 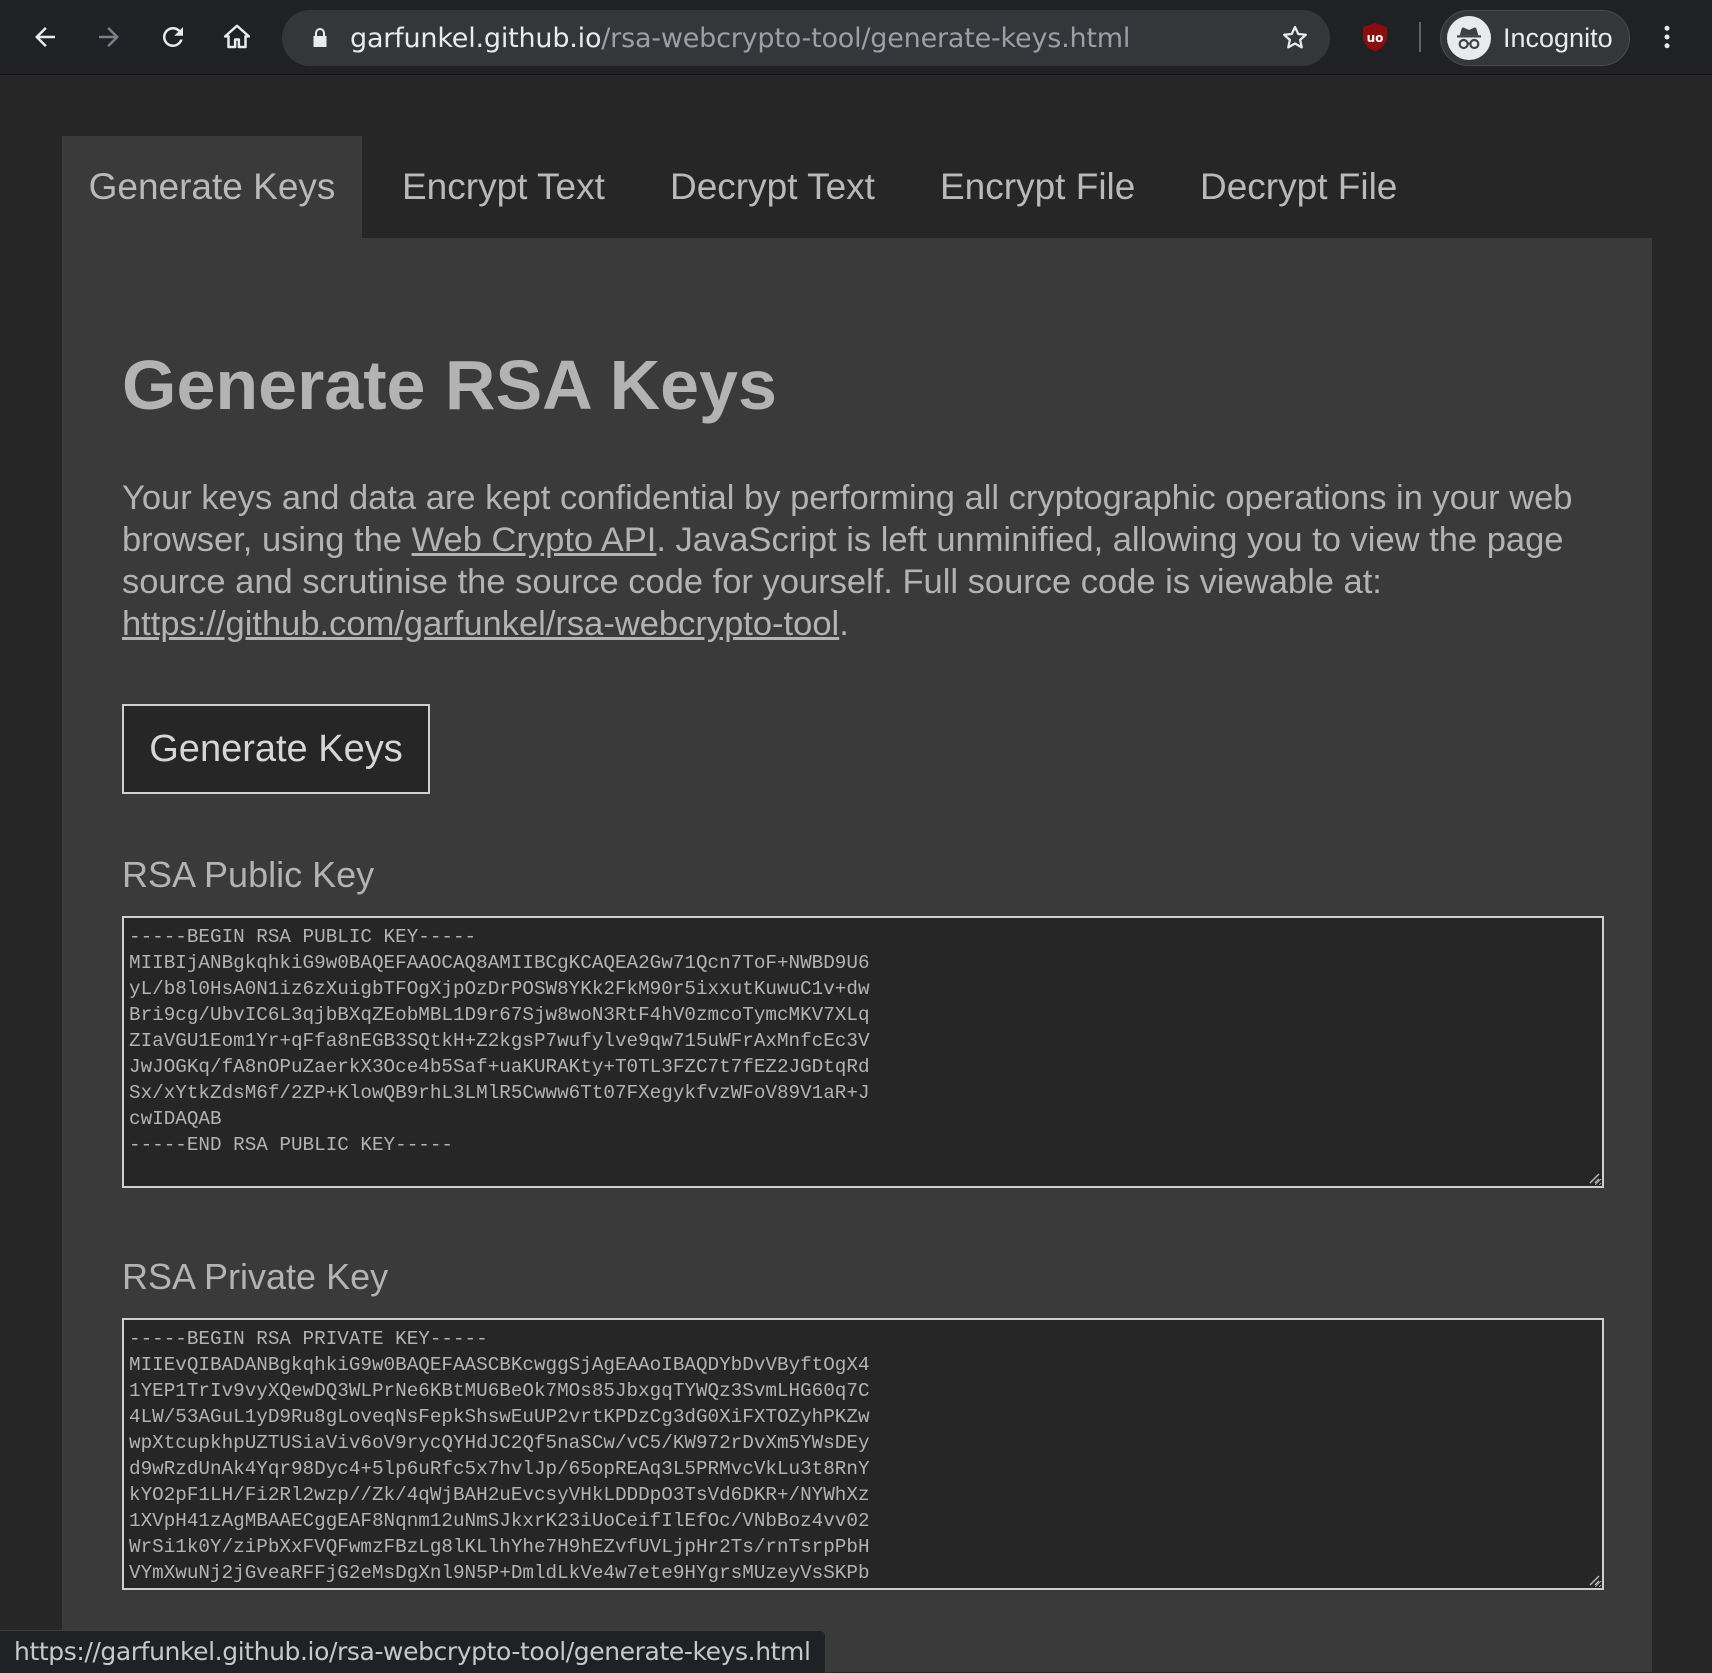 I want to click on tab-generate-keys: Generate Keys, so click(x=212, y=187).